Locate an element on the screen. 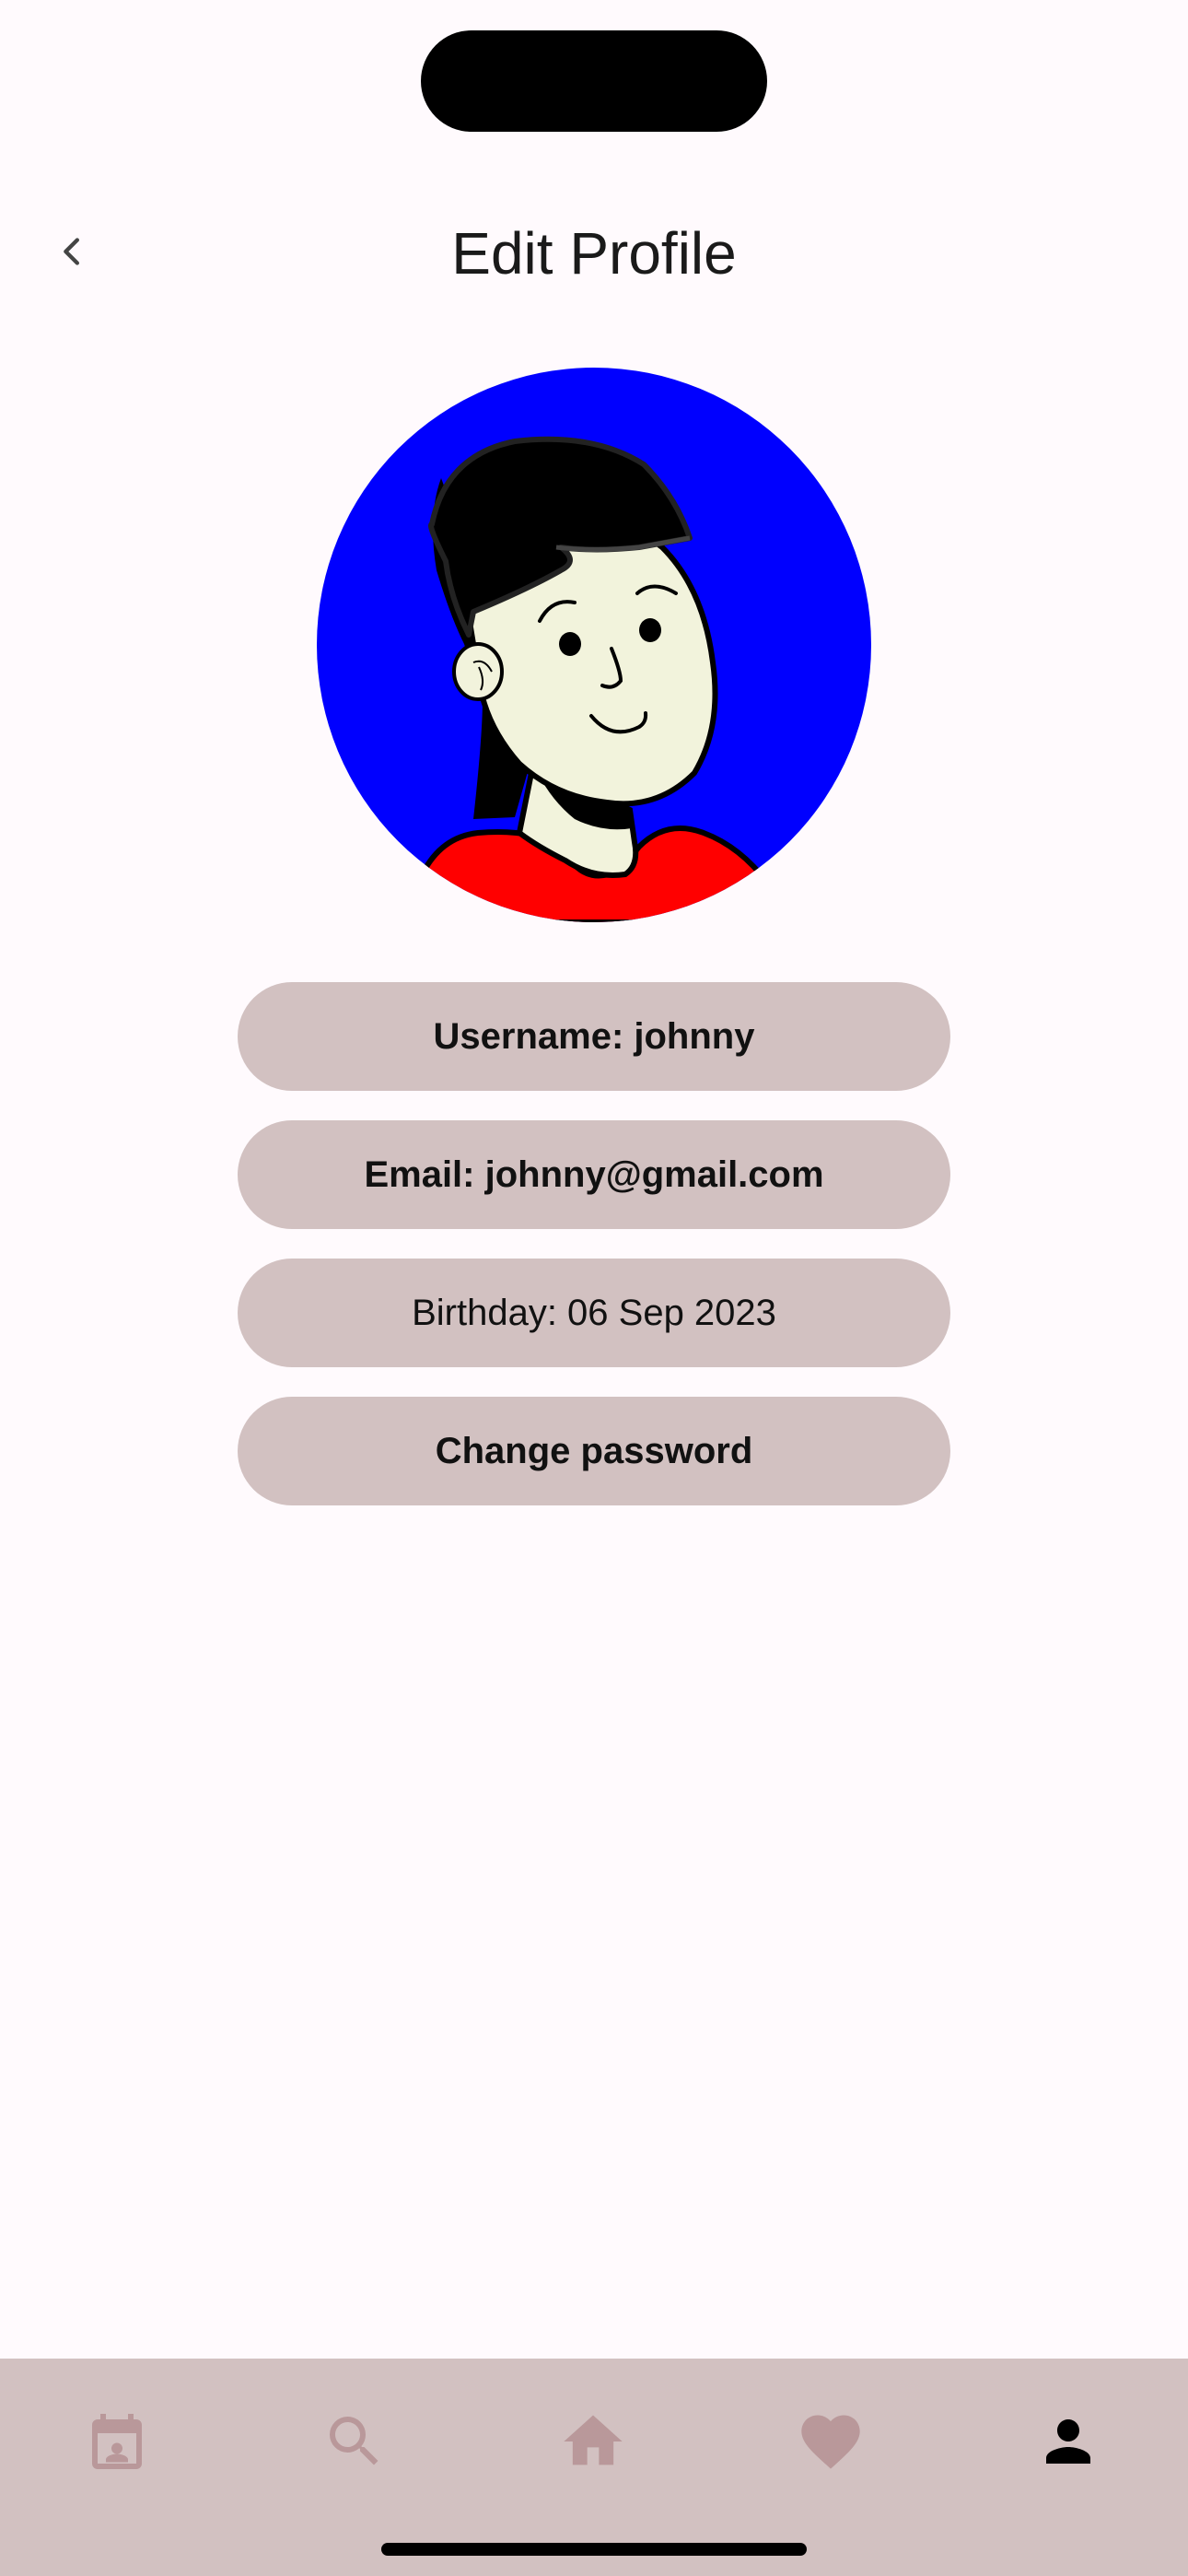 The image size is (1188, 2576). app-header: Edit Profile is located at coordinates (594, 258).